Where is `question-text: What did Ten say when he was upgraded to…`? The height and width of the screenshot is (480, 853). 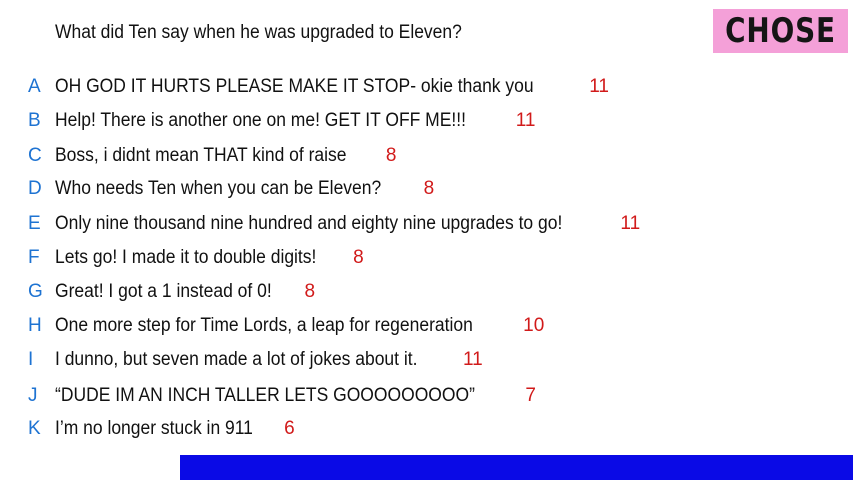
question-text: What did Ten say when he was upgraded to… is located at coordinates (258, 32).